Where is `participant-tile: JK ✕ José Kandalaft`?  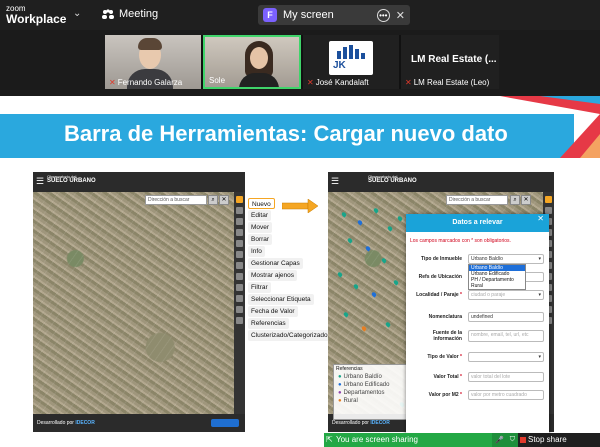 participant-tile: JK ✕ José Kandalaft is located at coordinates (351, 62).